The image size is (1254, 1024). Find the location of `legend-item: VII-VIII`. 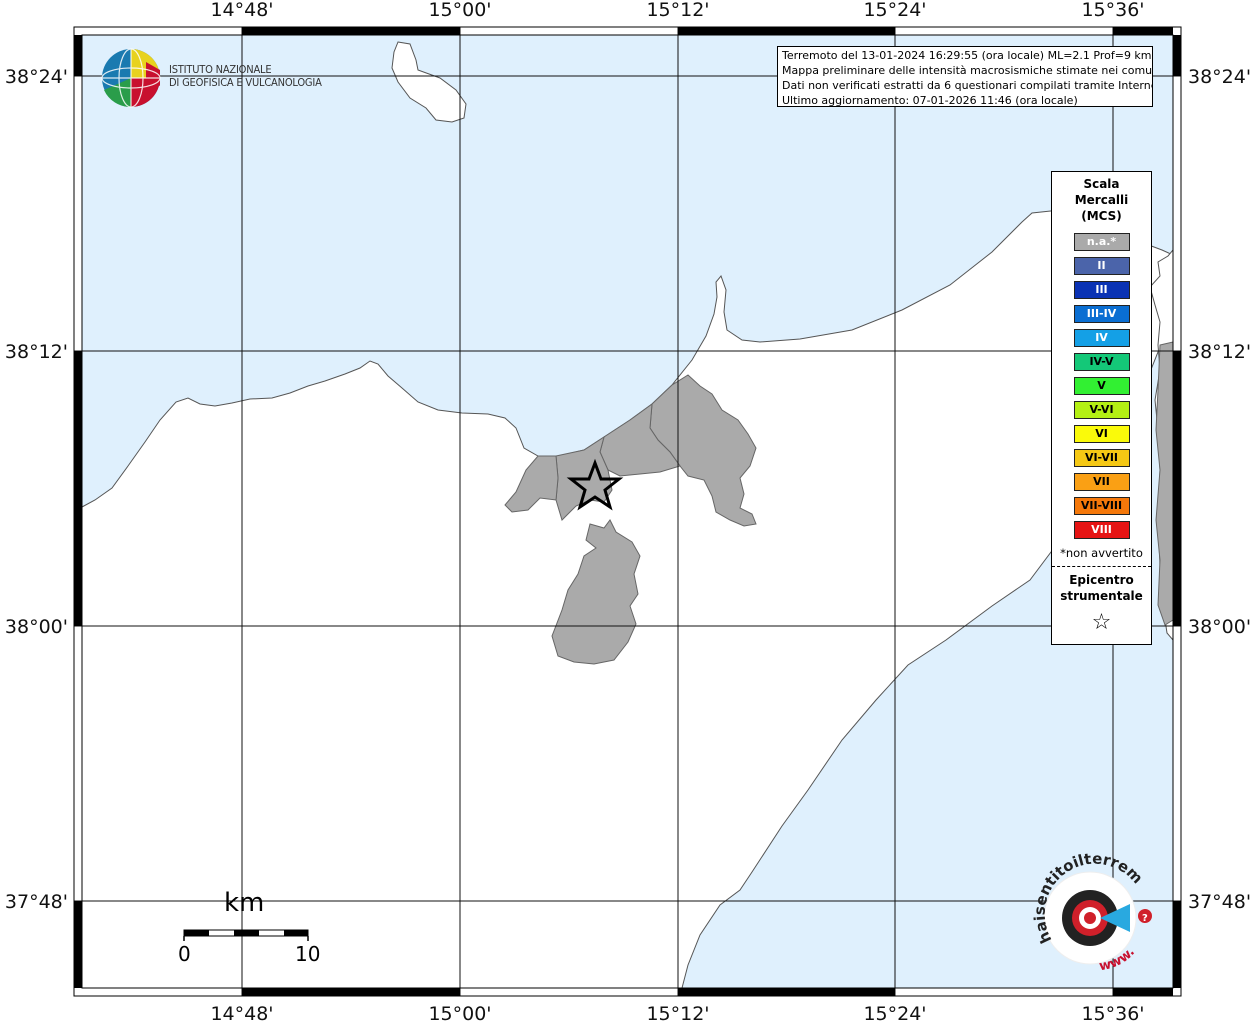

legend-item: VII-VIII is located at coordinates (1101, 506).